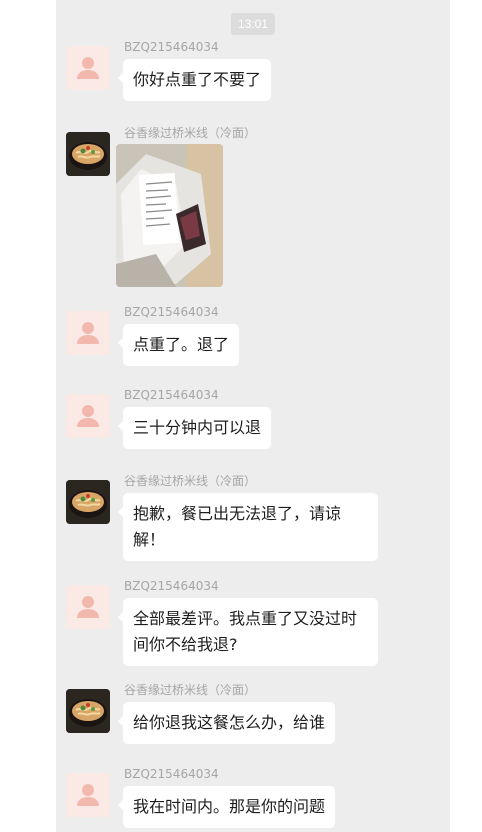  What do you see at coordinates (226, 723) in the screenshot?
I see `message-bubble: 给你退我这餐怎么办，给谁` at bounding box center [226, 723].